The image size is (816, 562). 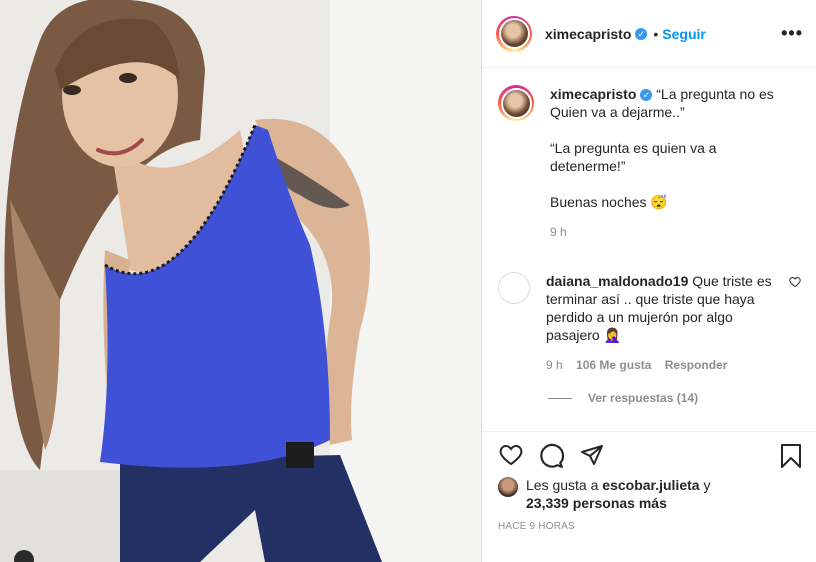 I want to click on commenter-avatar, so click(x=514, y=288).